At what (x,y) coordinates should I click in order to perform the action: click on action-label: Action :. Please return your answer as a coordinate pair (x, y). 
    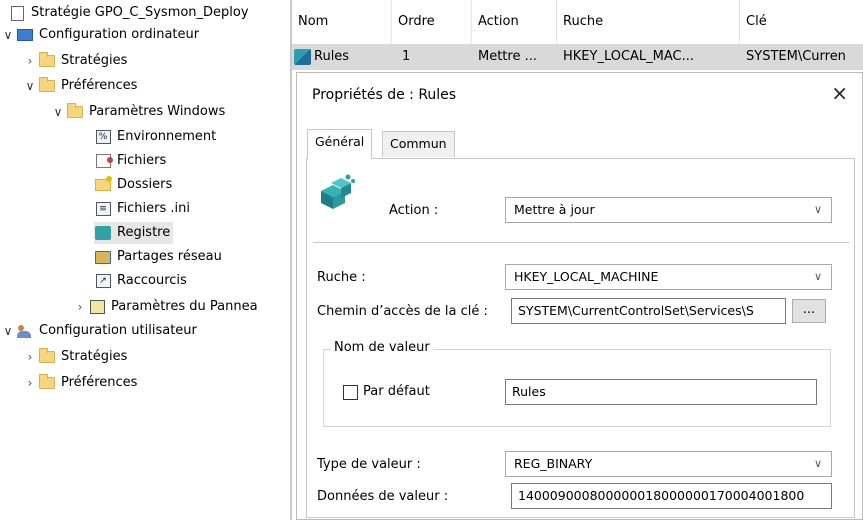
    Looking at the image, I should click on (414, 210).